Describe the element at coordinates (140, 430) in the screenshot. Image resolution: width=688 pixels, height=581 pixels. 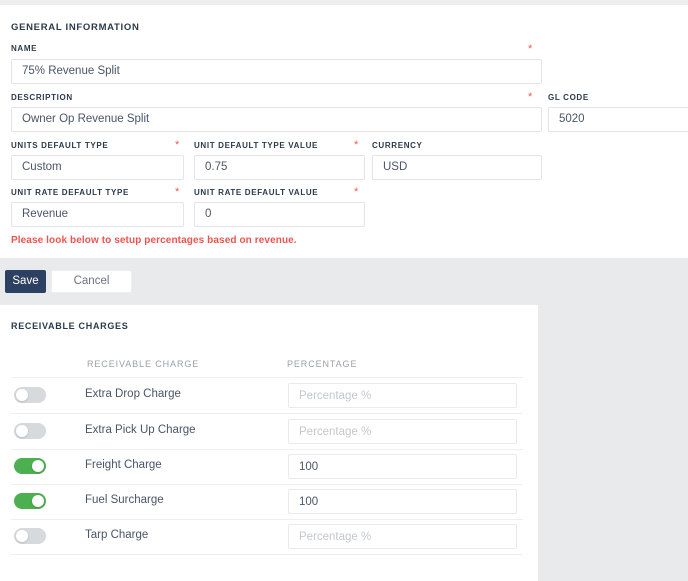
I see `charge-name-label: Extra Pick Up Charge` at that location.